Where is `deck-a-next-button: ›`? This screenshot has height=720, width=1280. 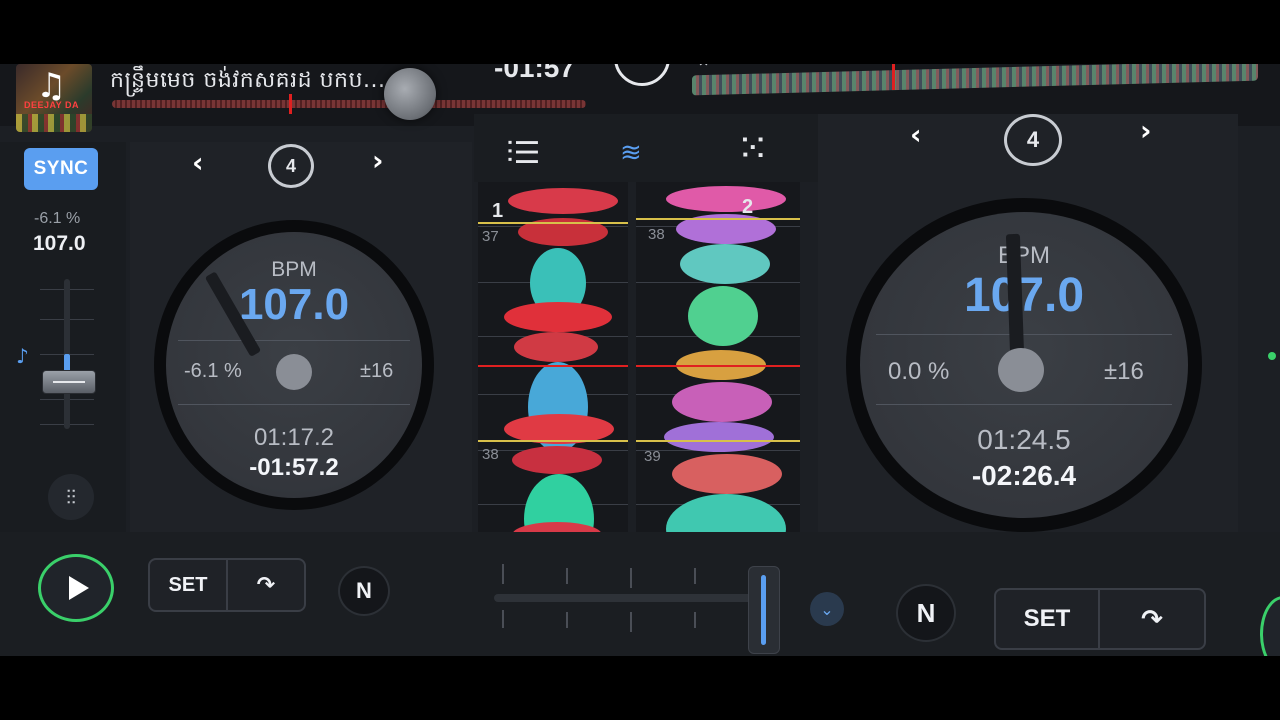 deck-a-next-button: › is located at coordinates (378, 160).